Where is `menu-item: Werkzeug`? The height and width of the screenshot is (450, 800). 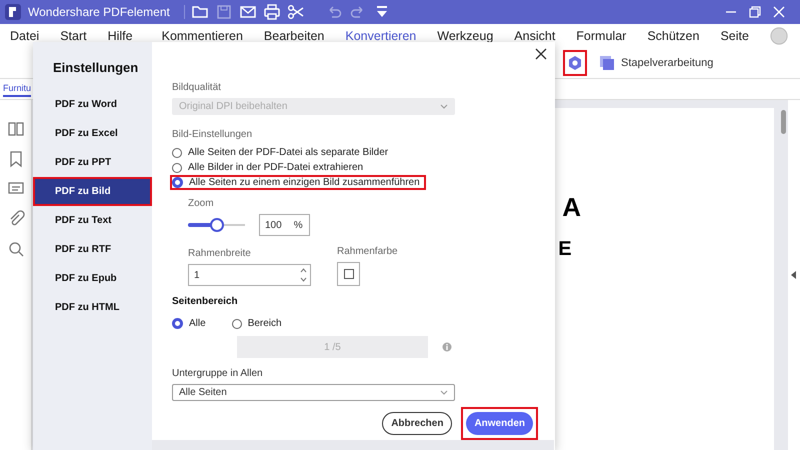
menu-item: Werkzeug is located at coordinates (465, 36).